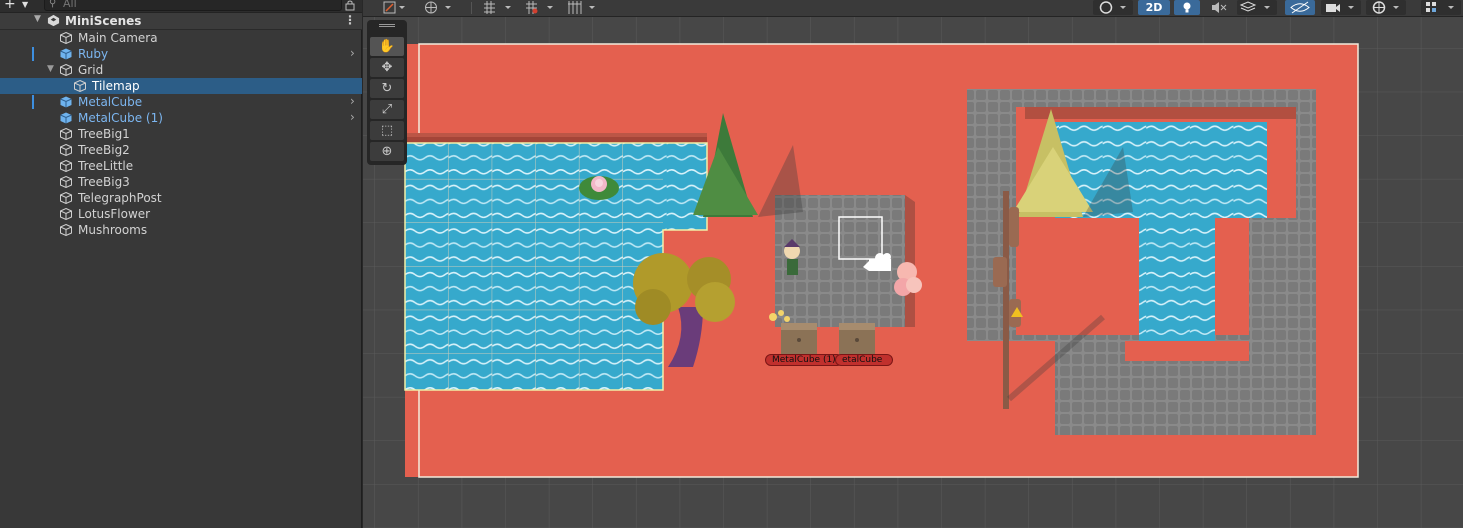  Describe the element at coordinates (181, 214) in the screenshot. I see `hierarchy-item: LotusFlower` at that location.